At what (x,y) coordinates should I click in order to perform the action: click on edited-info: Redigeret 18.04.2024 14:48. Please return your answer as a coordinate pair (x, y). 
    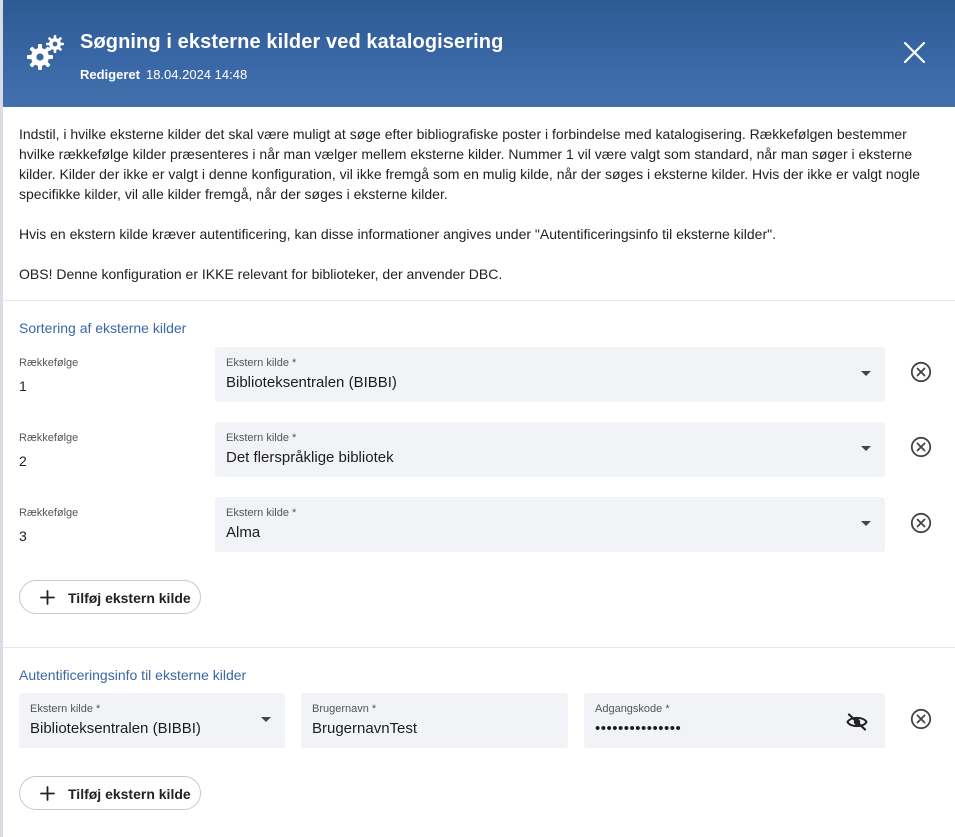
    Looking at the image, I should click on (163, 74).